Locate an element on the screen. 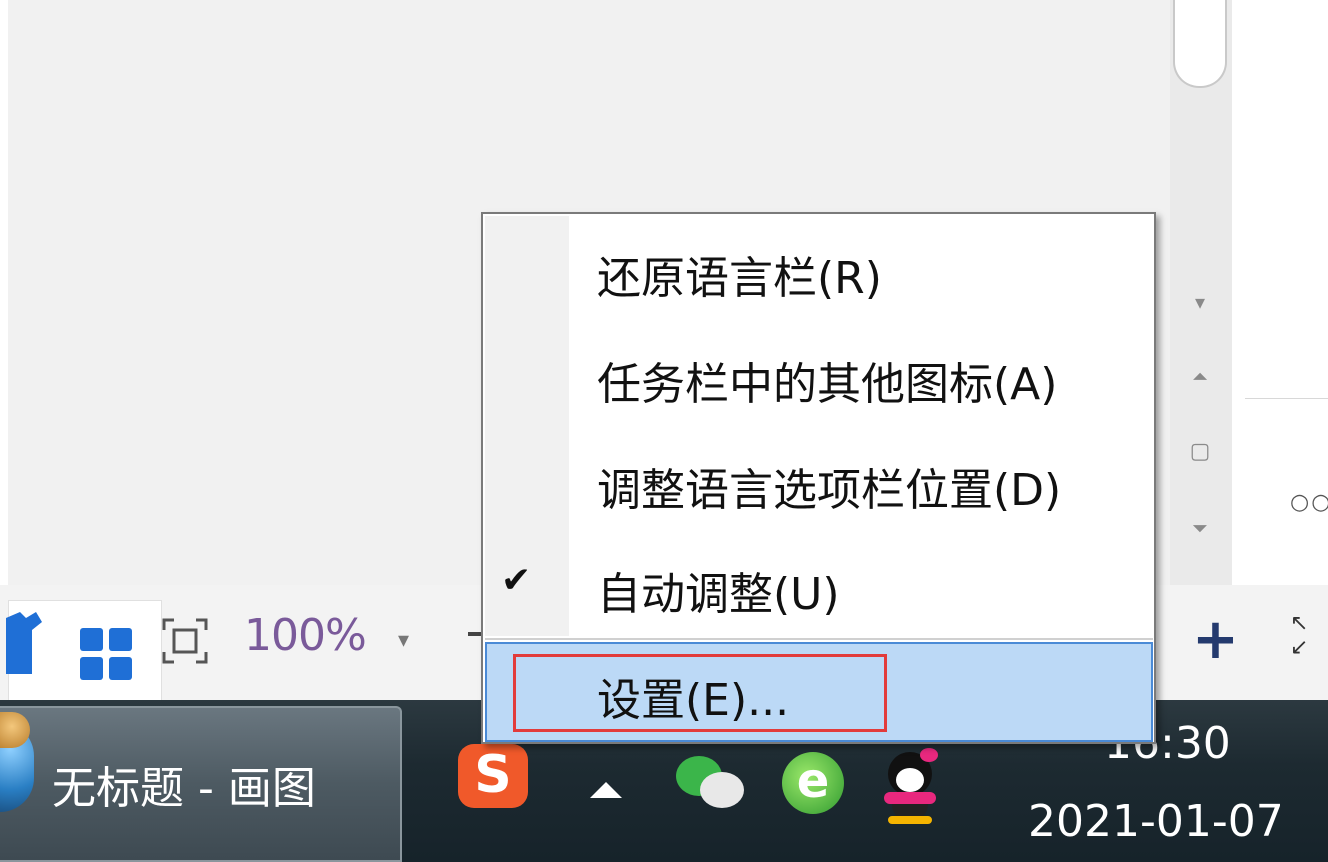 The width and height of the screenshot is (1328, 862). menu-item-other-taskbar-icons: 任务栏中的其他图标(A) is located at coordinates (819, 376).